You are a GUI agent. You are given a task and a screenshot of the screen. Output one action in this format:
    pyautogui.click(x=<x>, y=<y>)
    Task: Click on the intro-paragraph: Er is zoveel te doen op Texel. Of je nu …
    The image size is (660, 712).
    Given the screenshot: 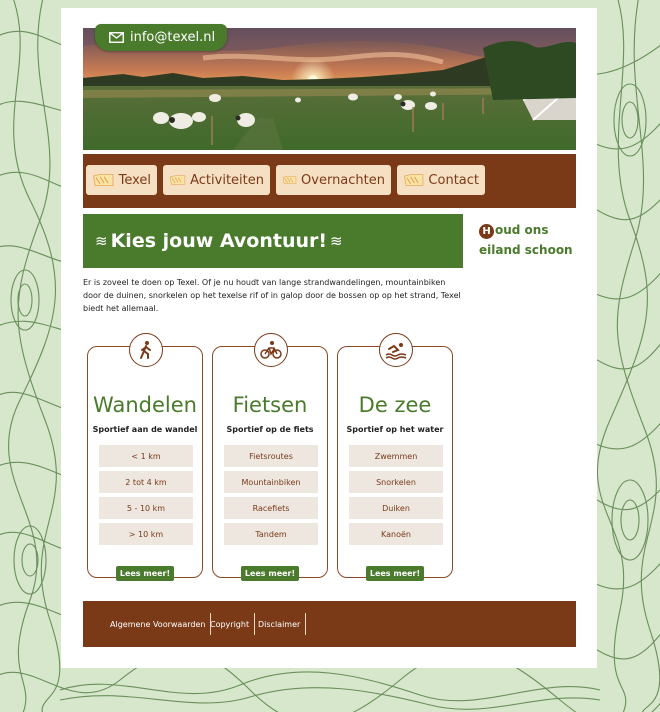 What is the action you would take?
    pyautogui.click(x=272, y=295)
    